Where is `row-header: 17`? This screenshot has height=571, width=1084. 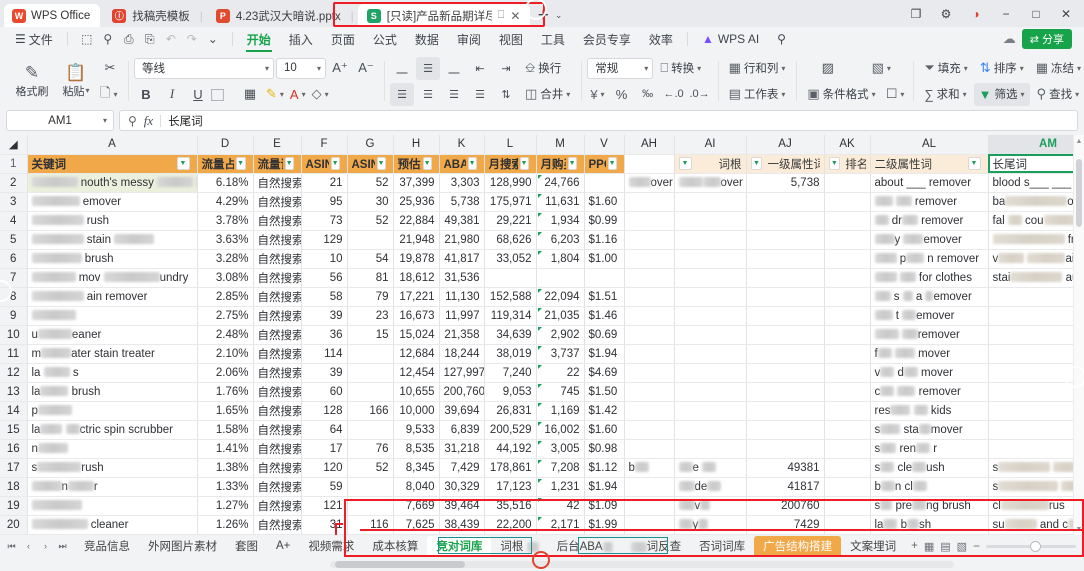
row-header: 17 is located at coordinates (14, 468).